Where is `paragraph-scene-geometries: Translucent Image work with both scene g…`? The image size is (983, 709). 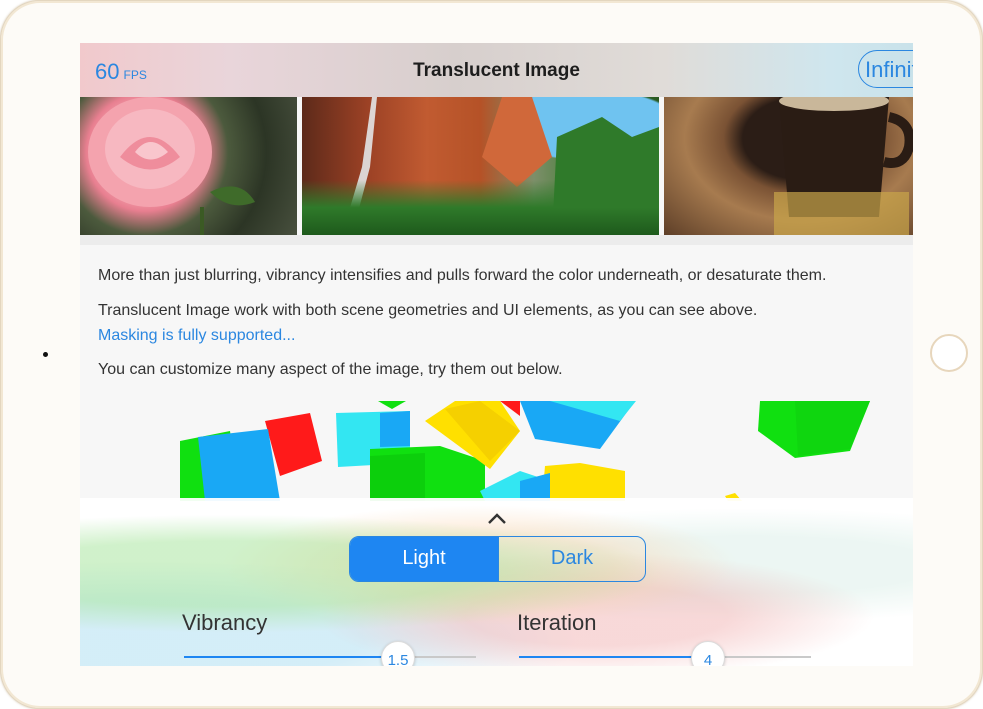 paragraph-scene-geometries: Translucent Image work with both scene g… is located at coordinates (428, 310).